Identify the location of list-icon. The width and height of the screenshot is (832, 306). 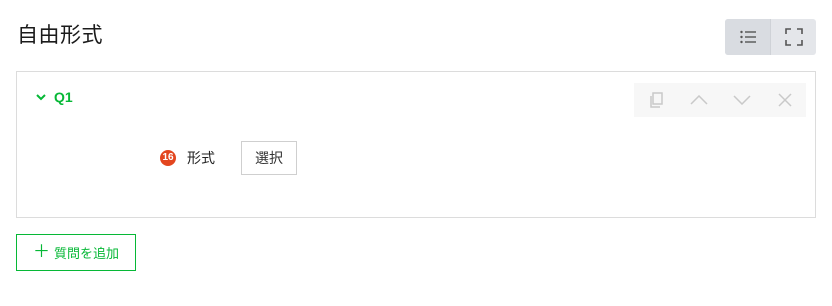
(747, 37).